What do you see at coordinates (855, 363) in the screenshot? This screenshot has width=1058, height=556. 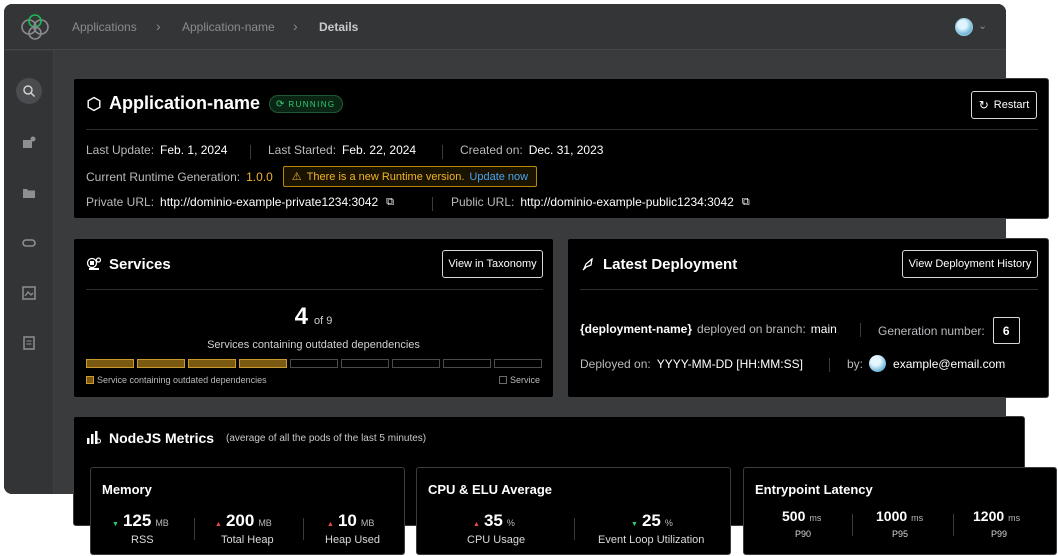 I see `deployed-by-label: by:` at bounding box center [855, 363].